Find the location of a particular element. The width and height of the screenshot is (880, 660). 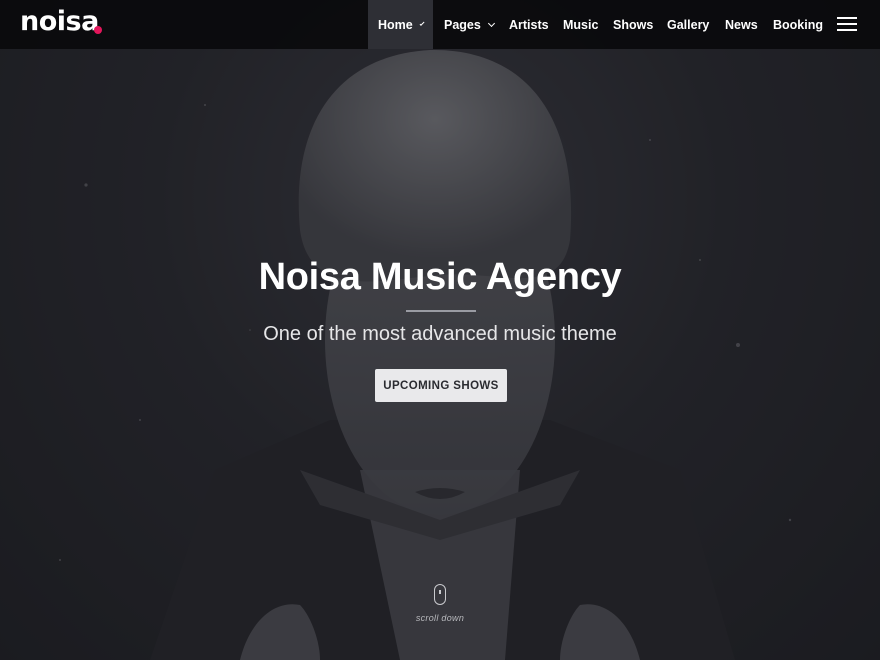

hero-title: Noisa Music Agency is located at coordinates (440, 277).